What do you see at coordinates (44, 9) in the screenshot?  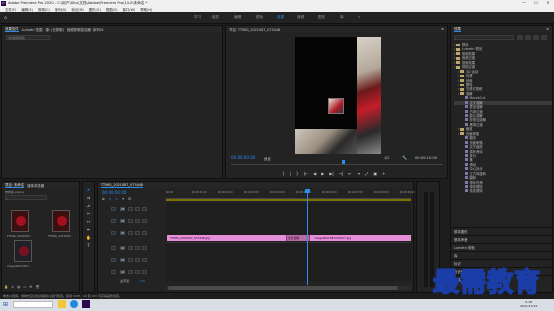 I see `menu-clip: 剪辑(C)` at bounding box center [44, 9].